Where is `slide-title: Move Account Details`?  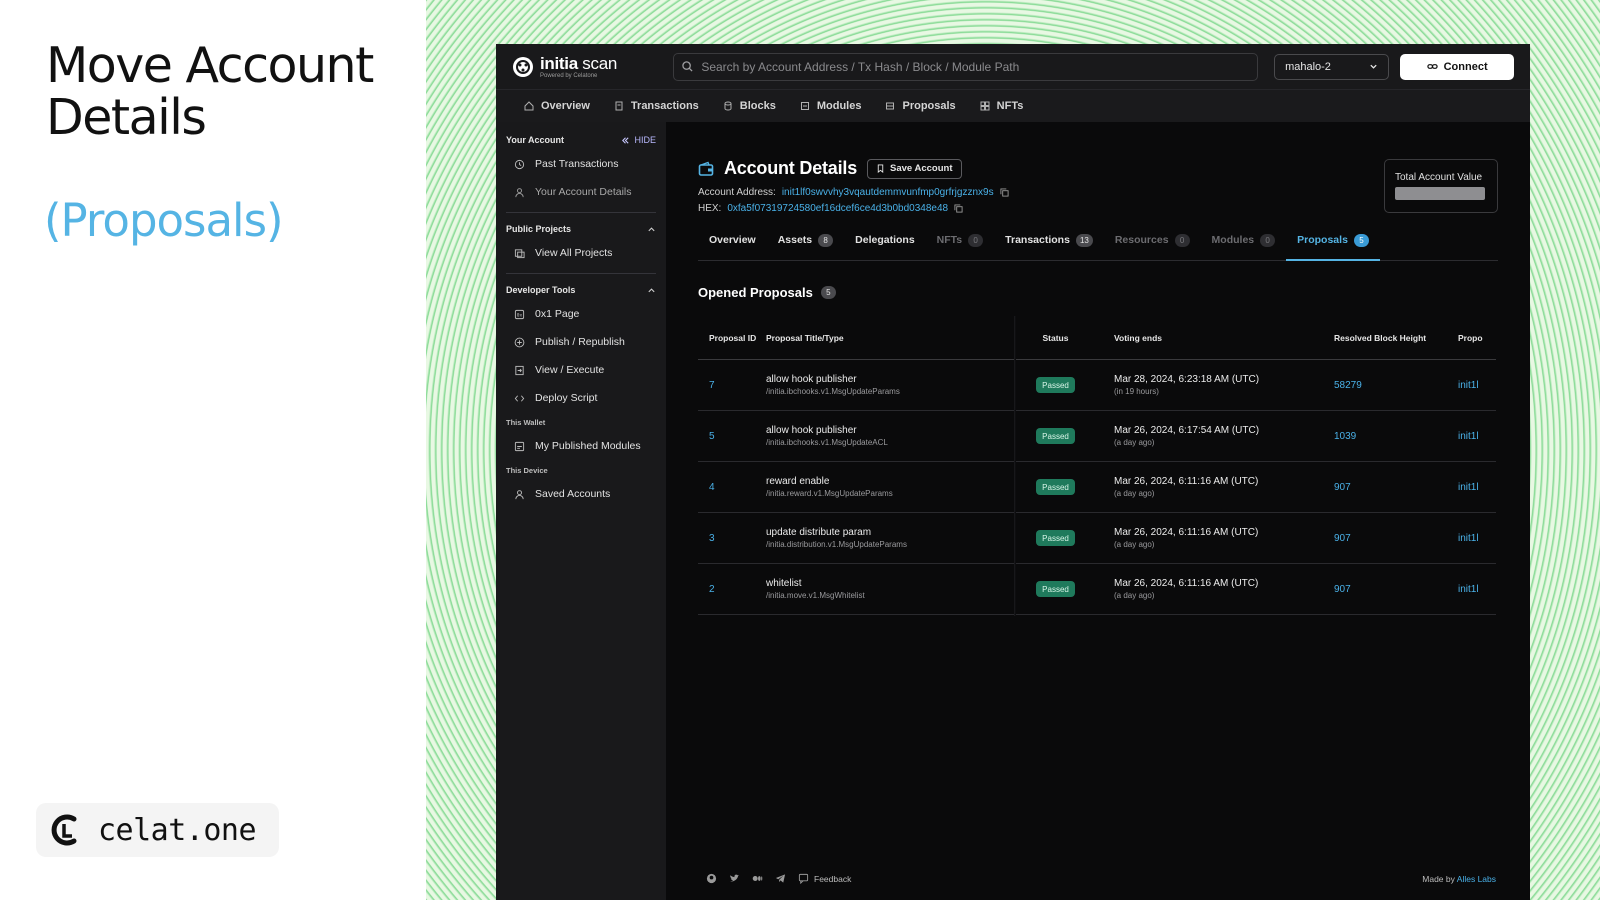 slide-title: Move Account Details is located at coordinates (210, 92).